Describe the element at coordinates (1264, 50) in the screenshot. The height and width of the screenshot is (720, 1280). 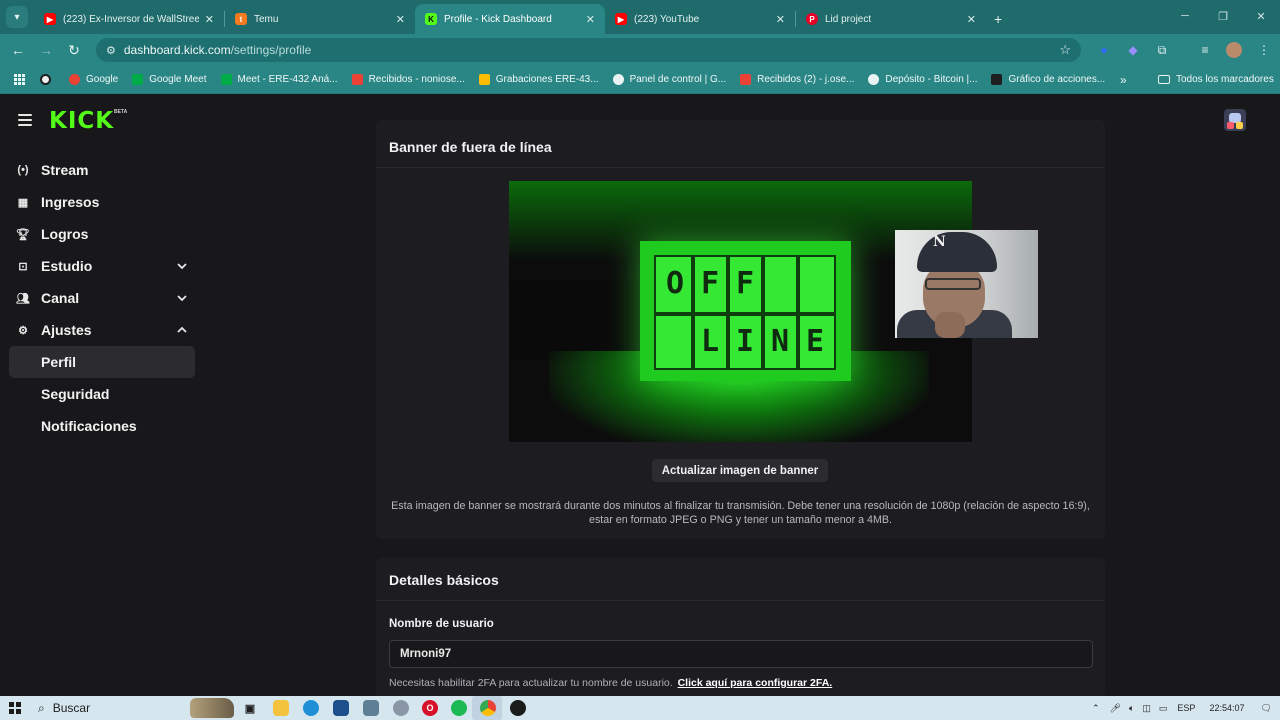
I see `more-menu-icon: ⋮` at that location.